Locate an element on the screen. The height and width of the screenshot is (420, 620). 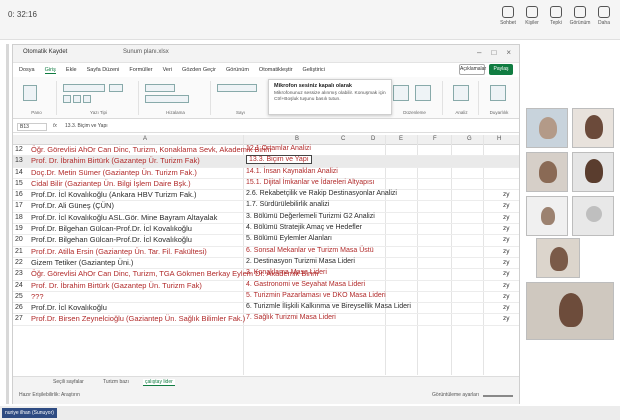
share-button: Paylaş is located at coordinates (501, 69).